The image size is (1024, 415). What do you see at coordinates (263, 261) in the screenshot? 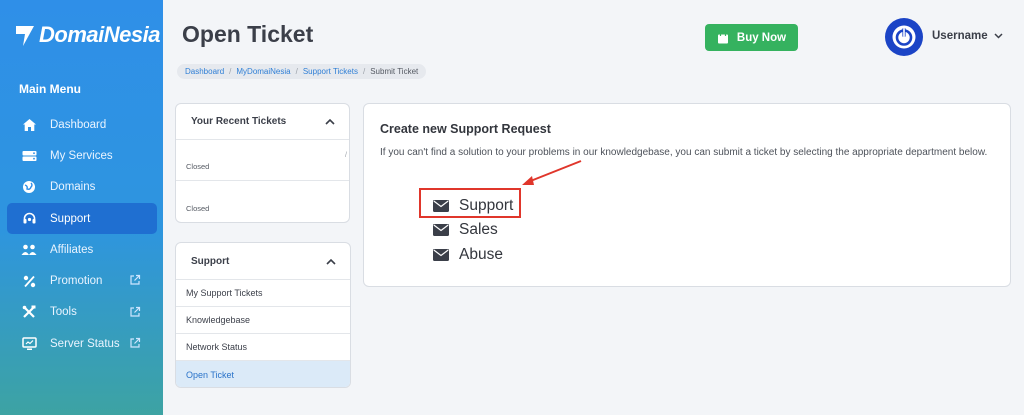
I see `support-panel-header: Support` at bounding box center [263, 261].